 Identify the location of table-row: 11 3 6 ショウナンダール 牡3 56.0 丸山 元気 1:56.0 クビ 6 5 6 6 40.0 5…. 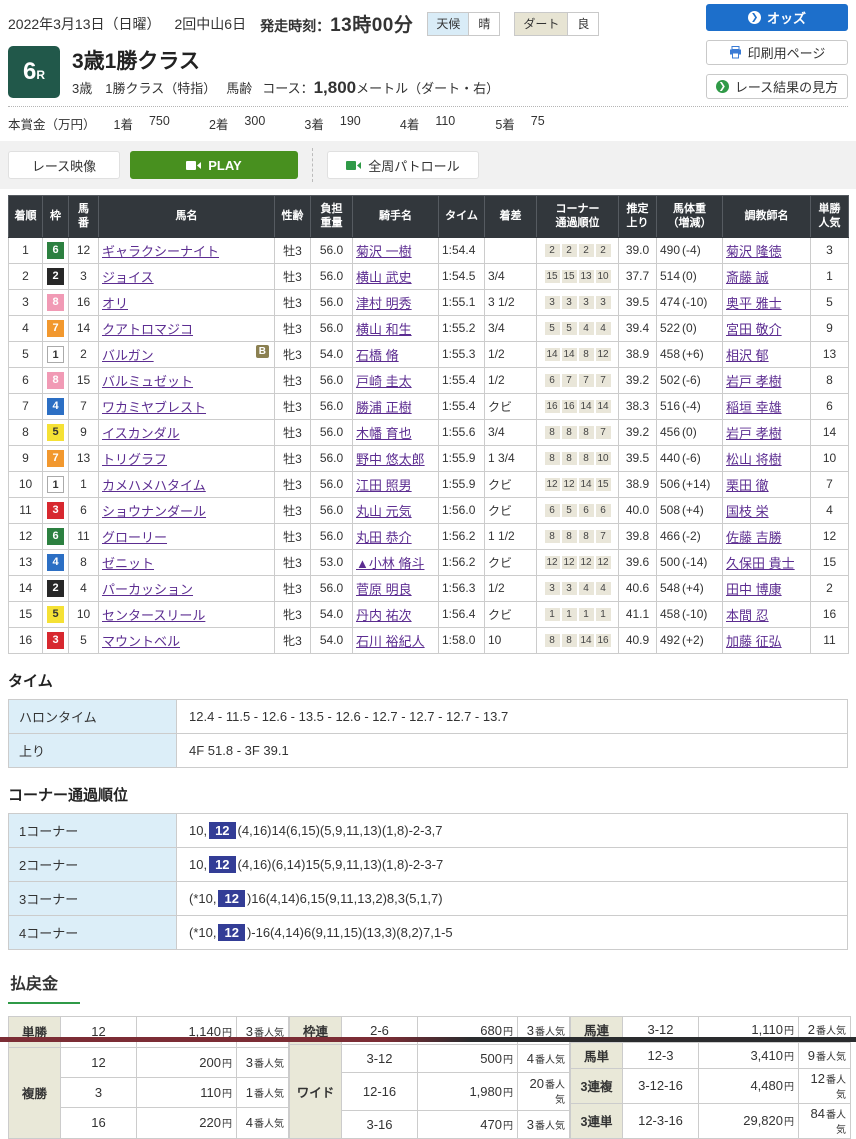
(428, 510).